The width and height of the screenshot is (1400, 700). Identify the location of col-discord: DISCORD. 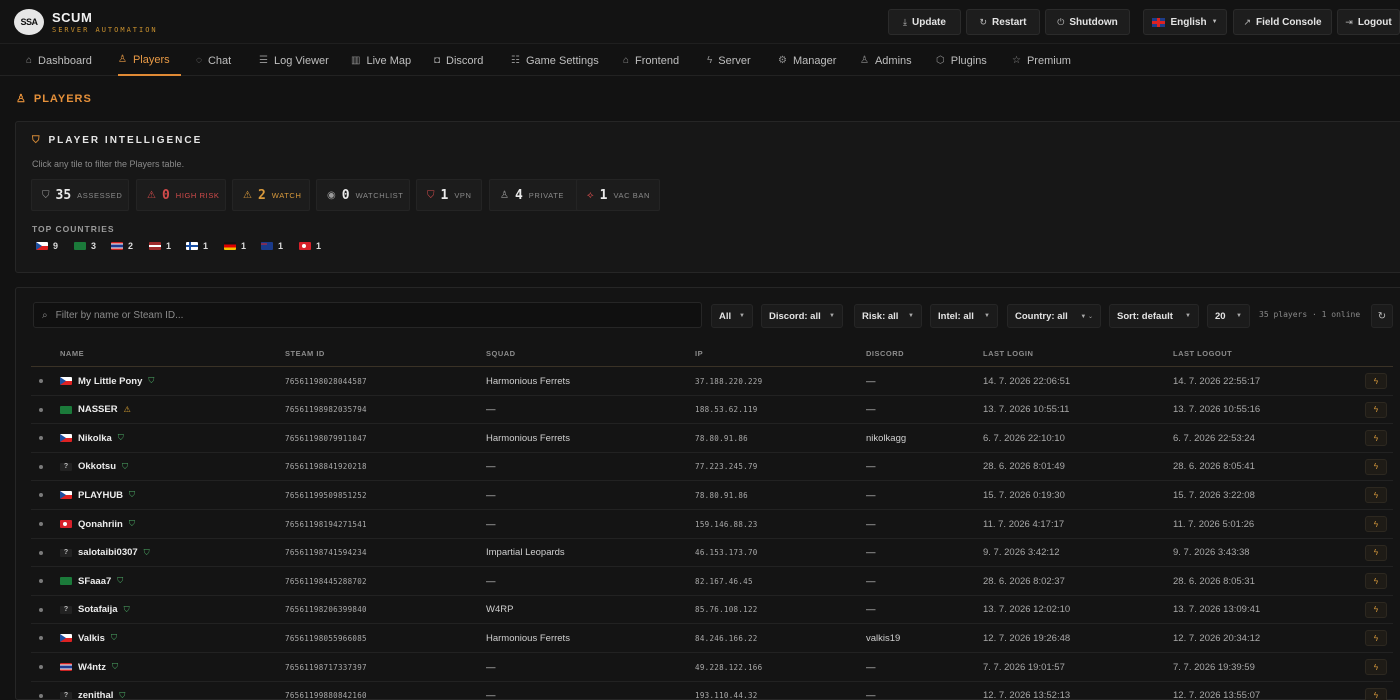
(885, 353).